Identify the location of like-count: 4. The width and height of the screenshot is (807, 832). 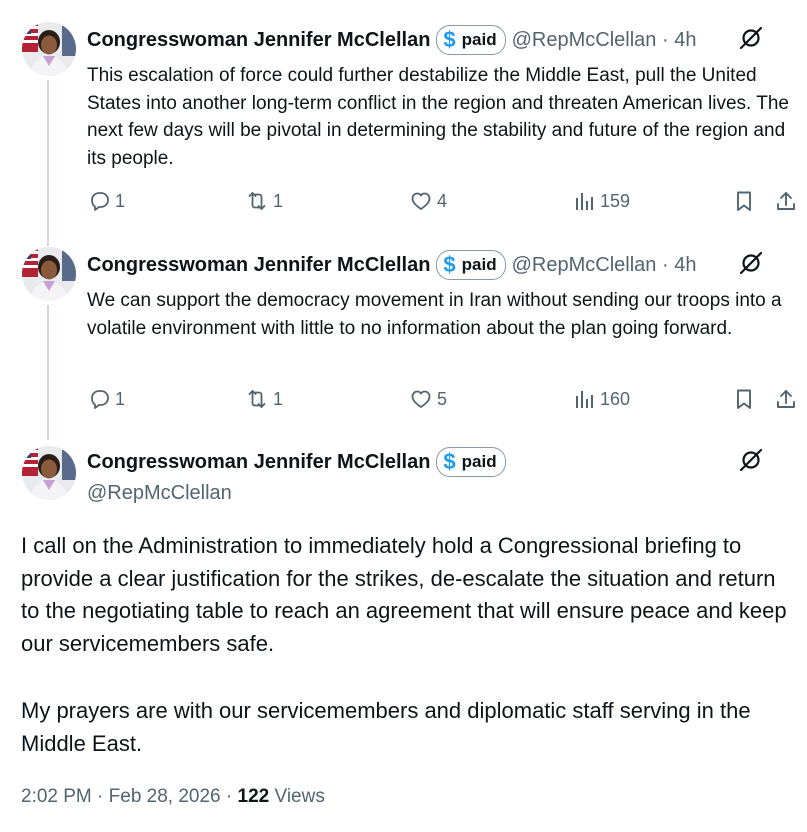
(442, 200).